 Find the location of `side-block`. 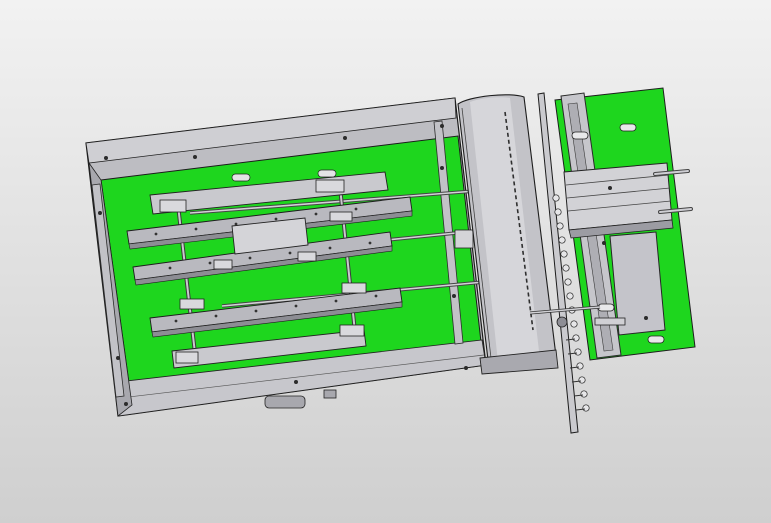

side-block is located at coordinates (464, 239).